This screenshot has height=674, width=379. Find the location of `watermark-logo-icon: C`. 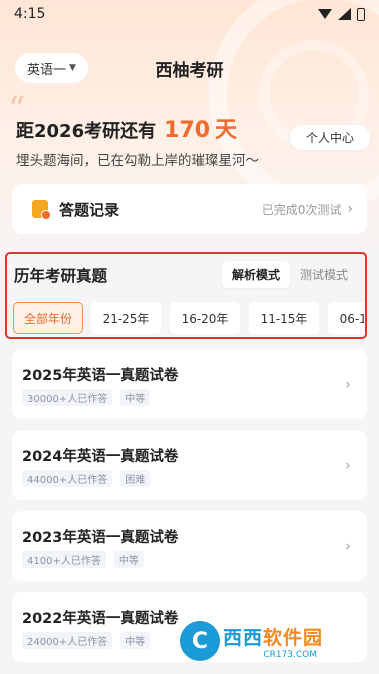

watermark-logo-icon: C is located at coordinates (200, 641).